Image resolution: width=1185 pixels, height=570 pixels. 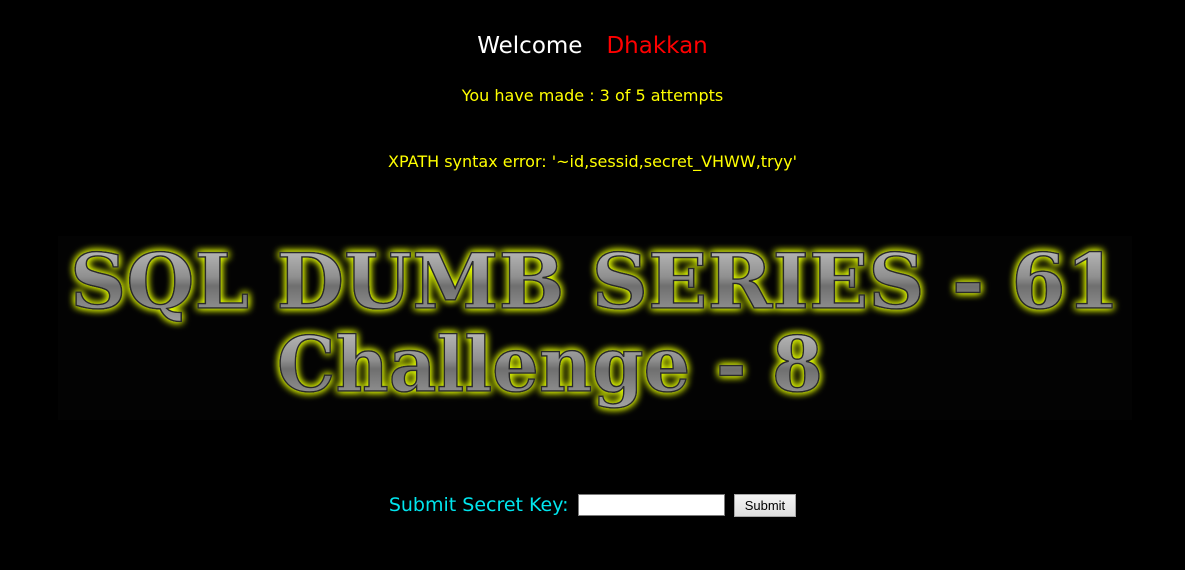 I want to click on user-name: Dhakkan, so click(x=657, y=46).